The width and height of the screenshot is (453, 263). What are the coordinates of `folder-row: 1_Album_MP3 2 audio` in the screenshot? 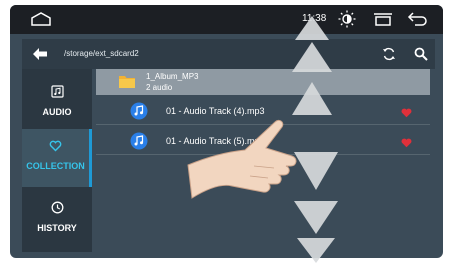 It's located at (263, 82).